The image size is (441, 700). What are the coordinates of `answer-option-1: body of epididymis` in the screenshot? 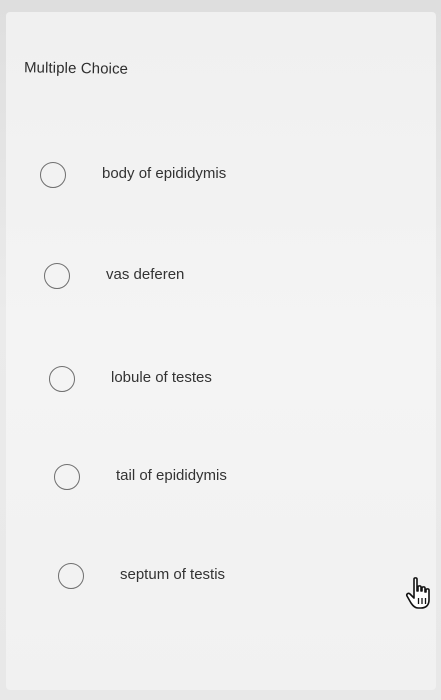 It's located at (190, 180).